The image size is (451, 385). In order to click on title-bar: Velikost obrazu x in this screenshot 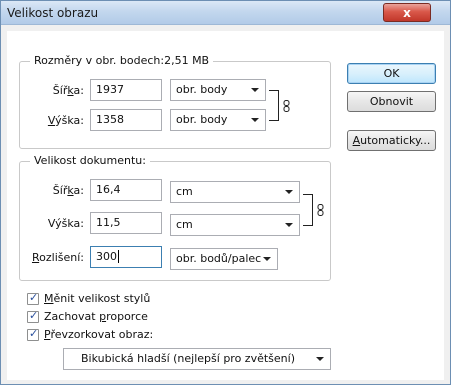, I will do `click(225, 13)`.